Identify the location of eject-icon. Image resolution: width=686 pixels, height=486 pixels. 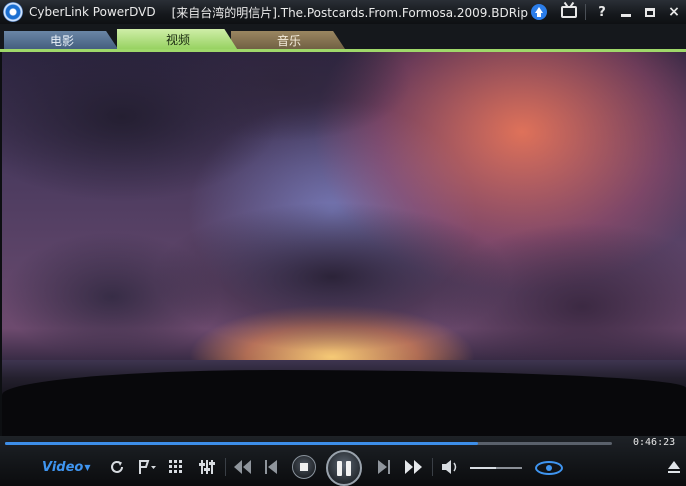
(674, 468).